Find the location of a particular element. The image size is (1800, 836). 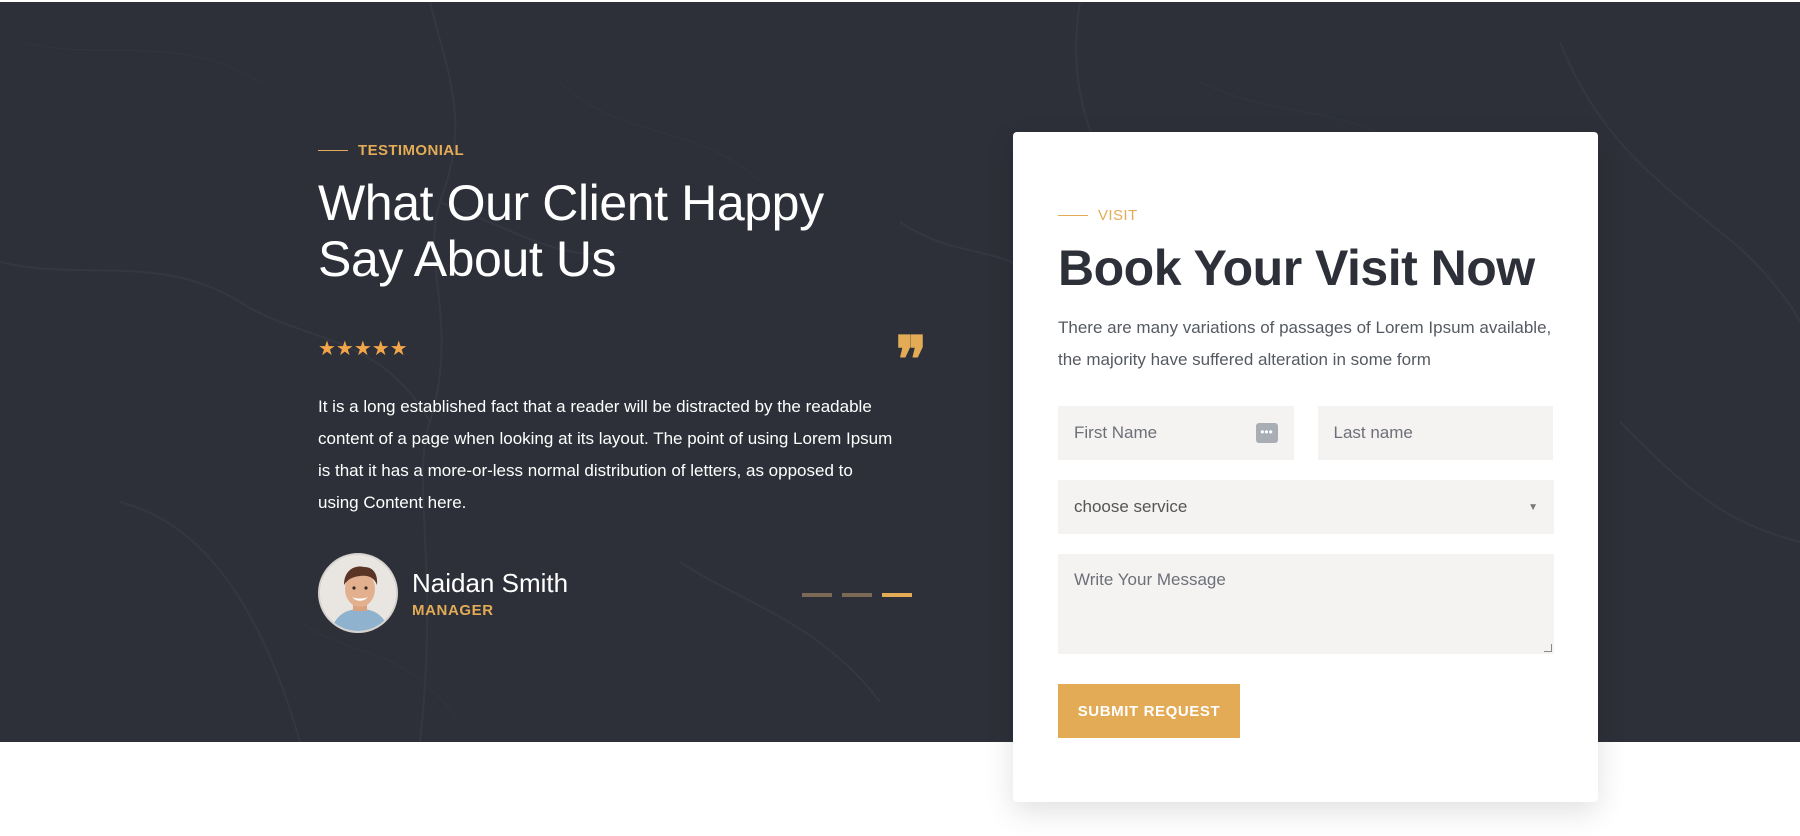

author-role: MANAGER is located at coordinates (453, 610).